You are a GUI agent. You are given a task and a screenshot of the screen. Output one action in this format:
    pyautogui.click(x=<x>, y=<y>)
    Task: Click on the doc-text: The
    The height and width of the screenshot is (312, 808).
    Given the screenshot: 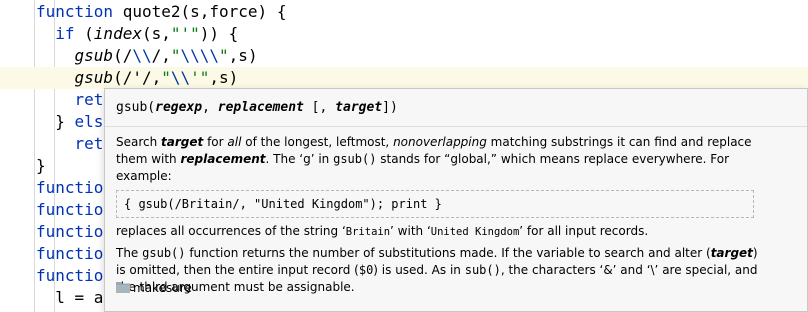 What is the action you would take?
    pyautogui.click(x=129, y=253)
    